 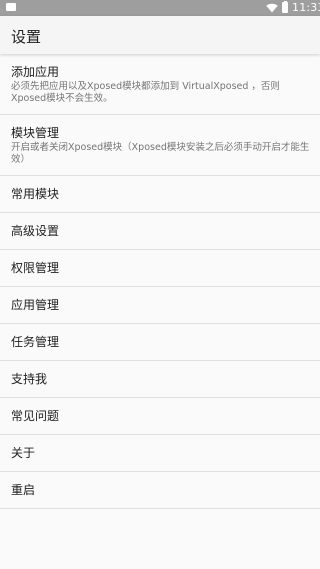 I want to click on settings-item-app-management: 应用管理, so click(x=160, y=305).